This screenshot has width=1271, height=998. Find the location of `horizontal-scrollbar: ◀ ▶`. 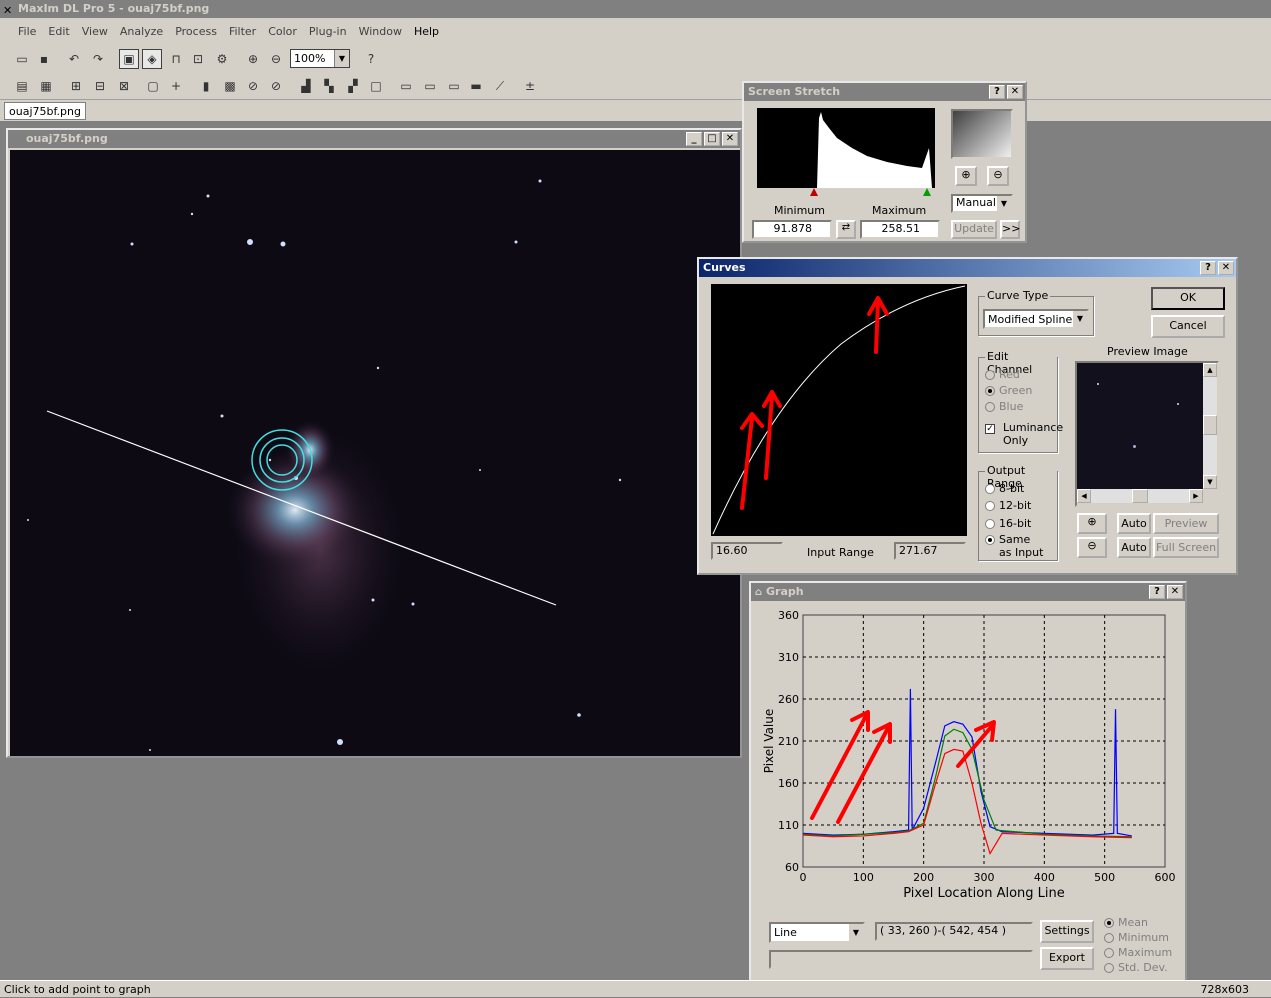

horizontal-scrollbar: ◀ ▶ is located at coordinates (1140, 496).